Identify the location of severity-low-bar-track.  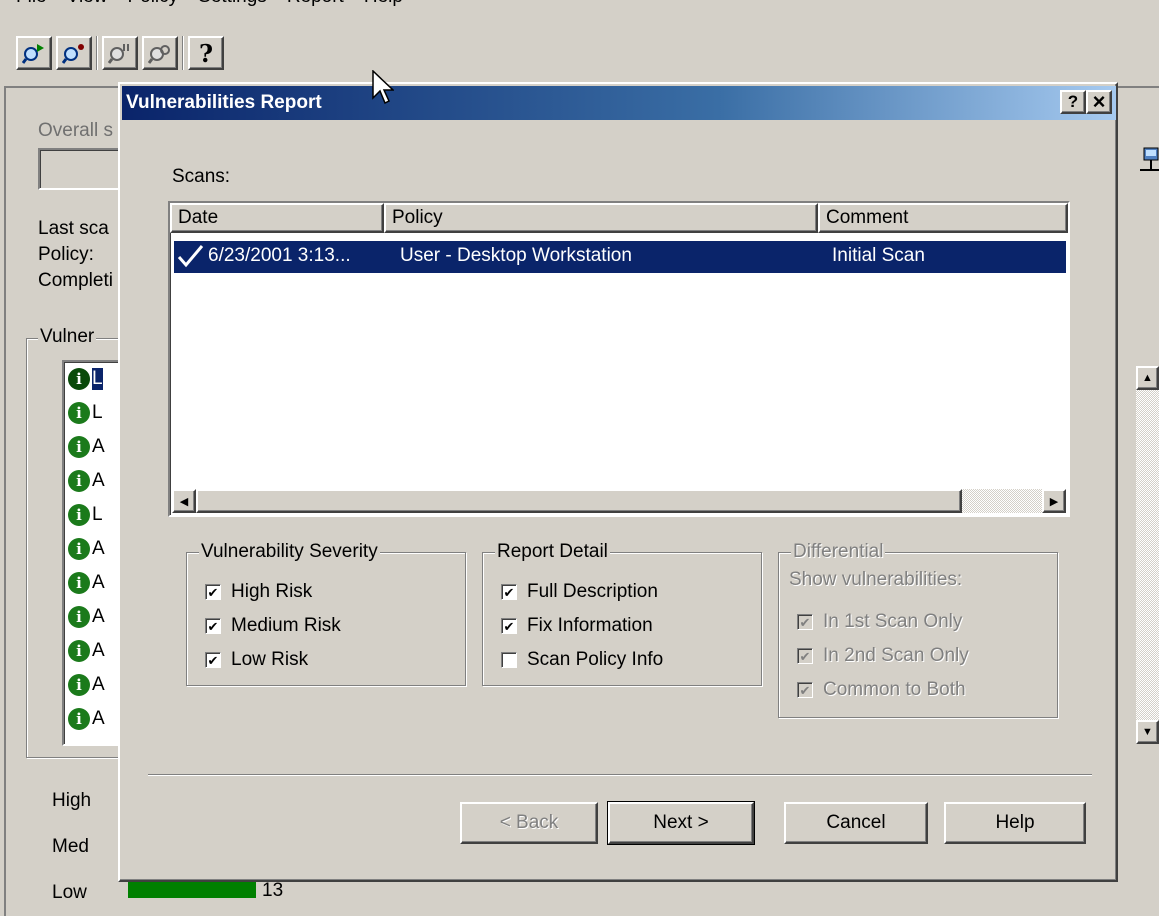
(192, 889).